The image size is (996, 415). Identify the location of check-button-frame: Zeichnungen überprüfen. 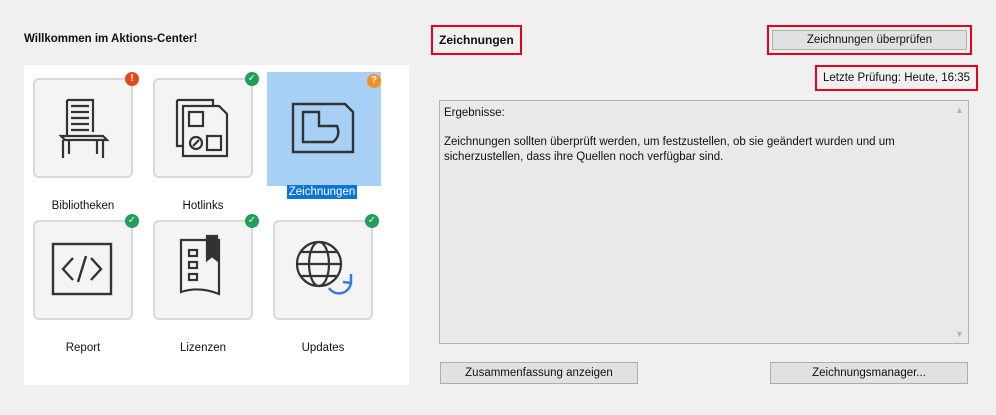
(869, 40).